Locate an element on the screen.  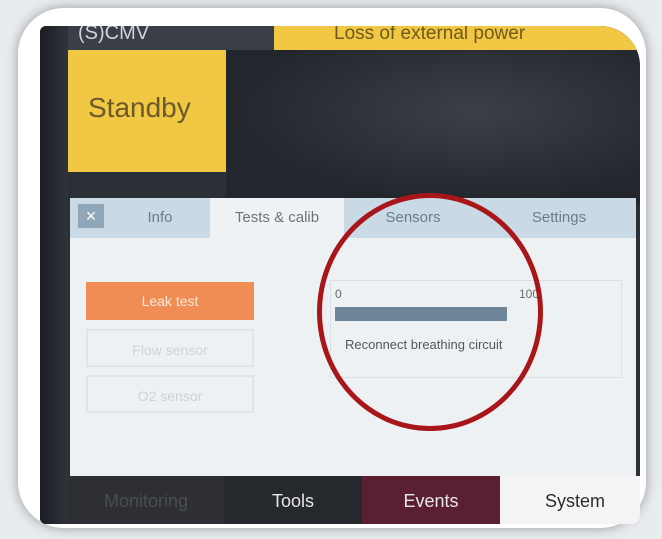
ventilation-mode: (S)CMV is located at coordinates (114, 35).